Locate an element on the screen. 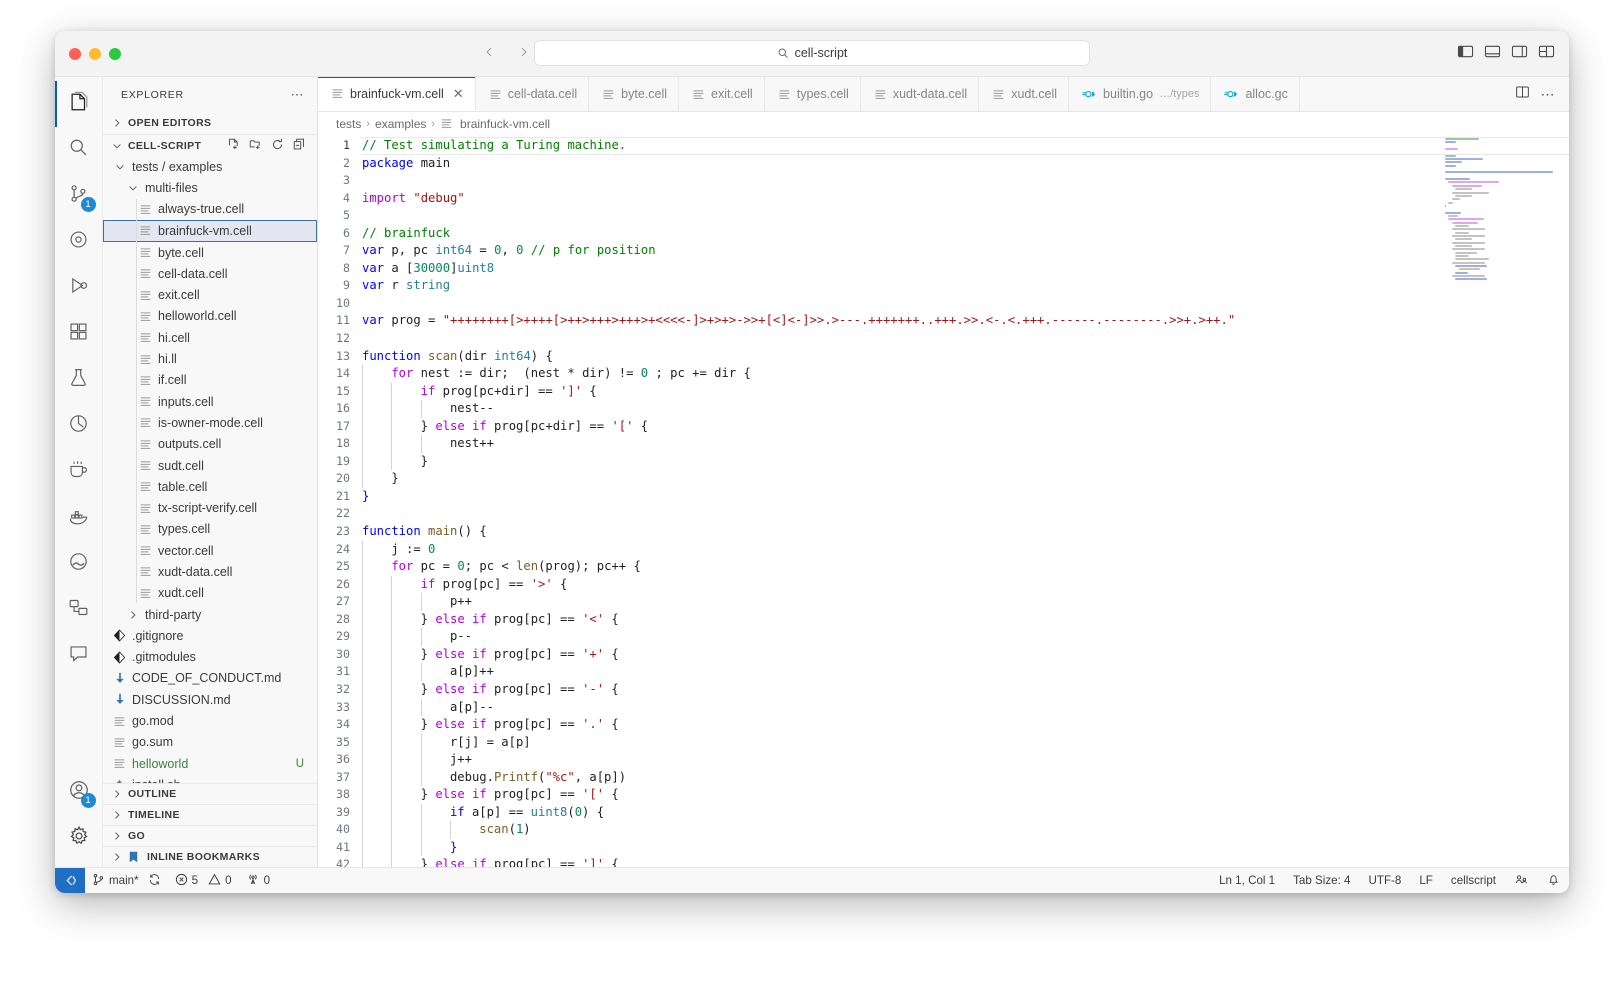  new-folder-icon is located at coordinates (255, 146).